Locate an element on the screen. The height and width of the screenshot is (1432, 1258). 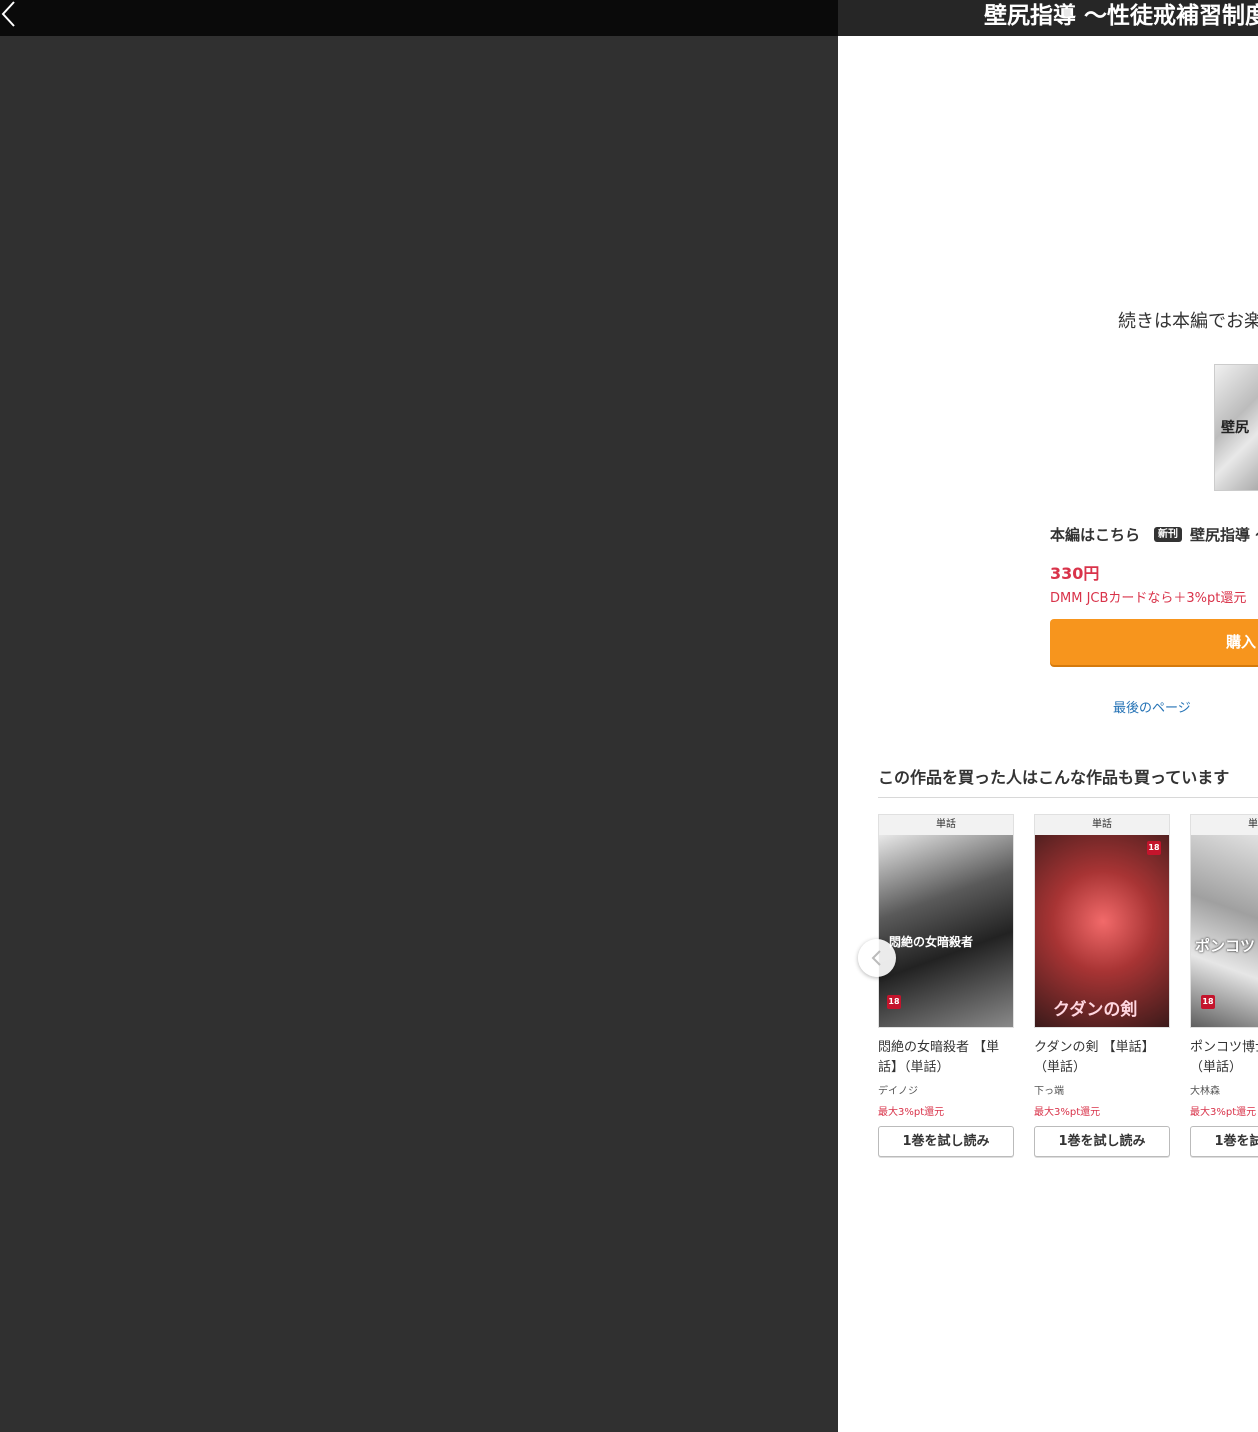
price: 330円 is located at coordinates (1075, 573).